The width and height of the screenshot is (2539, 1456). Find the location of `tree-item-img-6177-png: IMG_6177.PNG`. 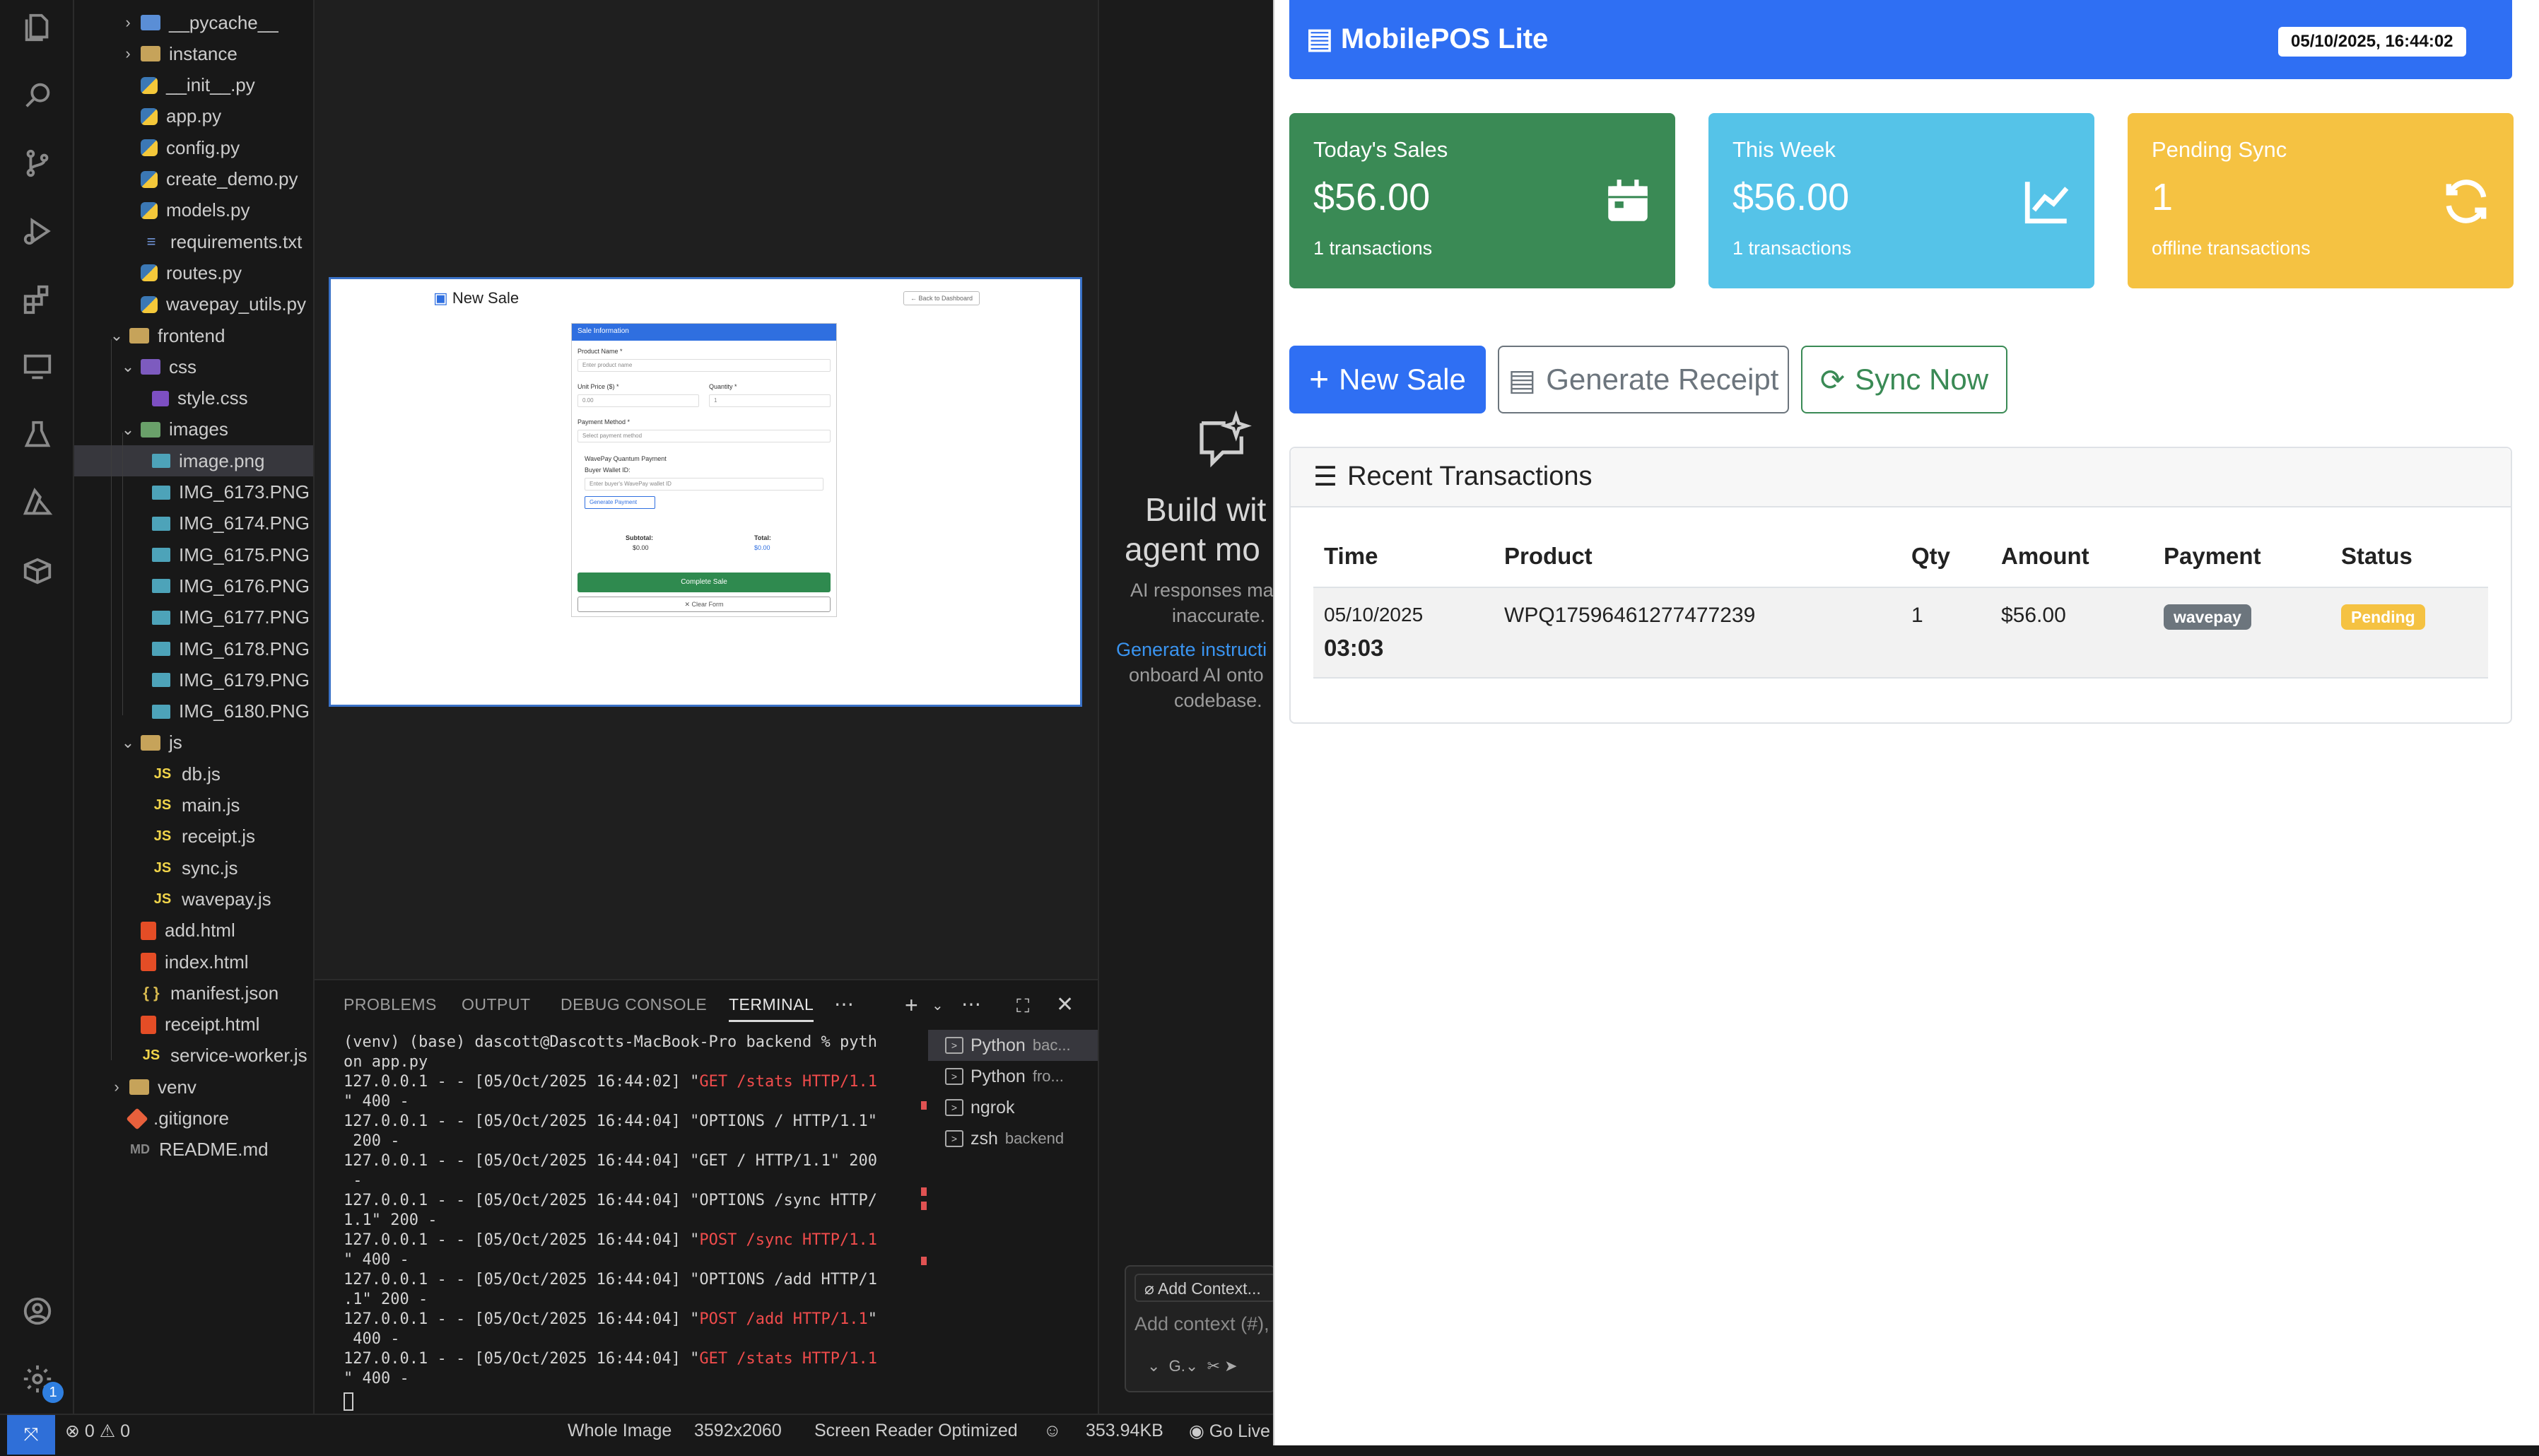

tree-item-img-6177-png: IMG_6177.PNG is located at coordinates (193, 618).